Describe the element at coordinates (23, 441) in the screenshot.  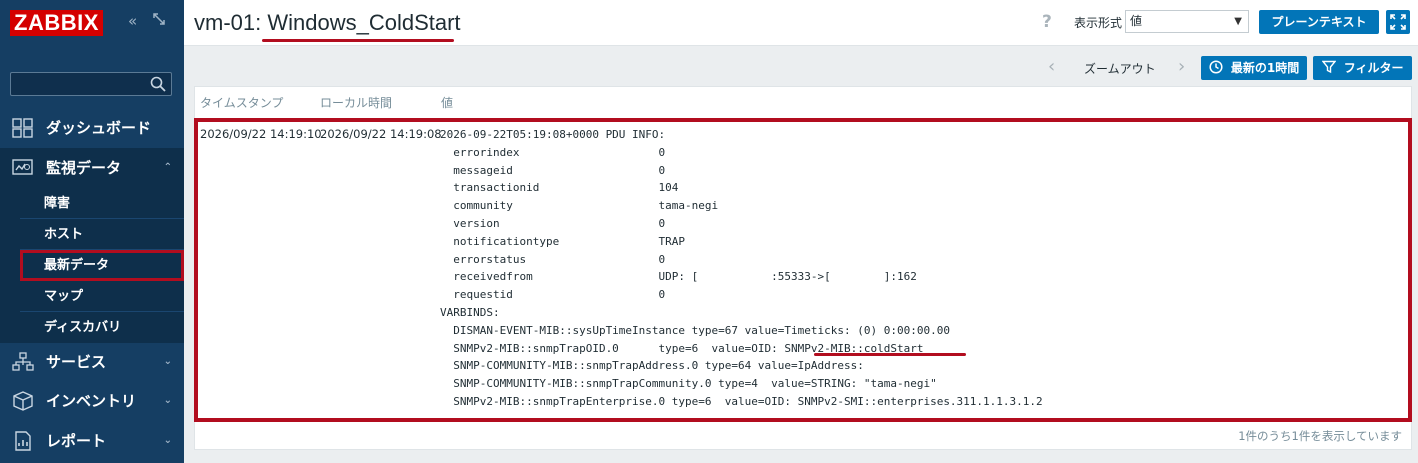
I see `reports-icon` at that location.